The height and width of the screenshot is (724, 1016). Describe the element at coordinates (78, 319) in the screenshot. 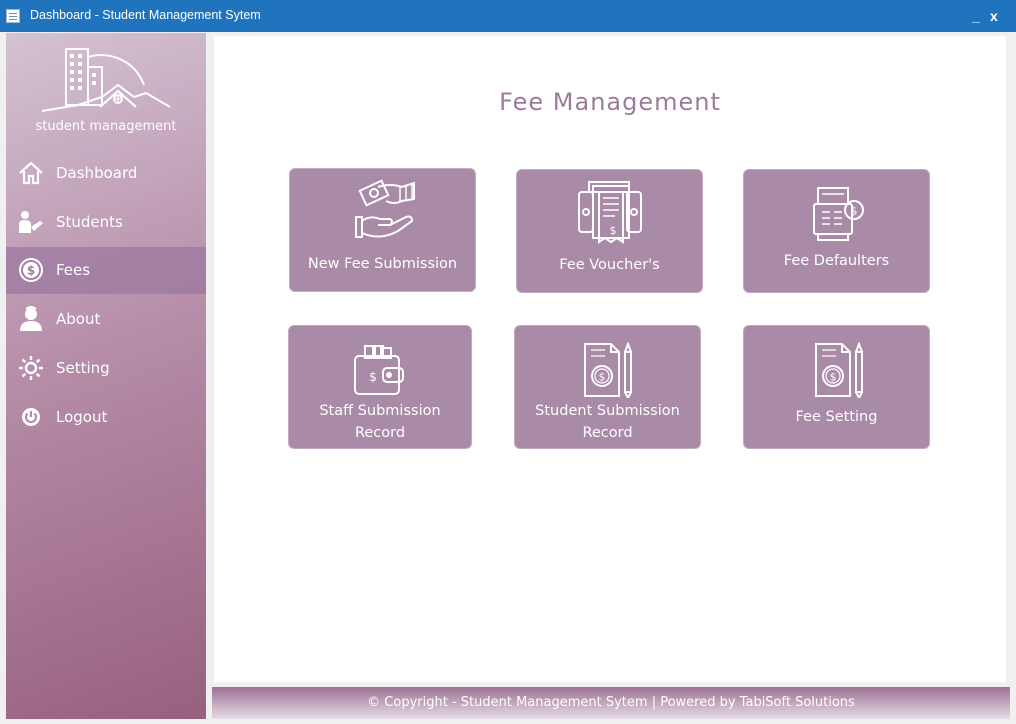

I see `sidebar-item-label: About` at that location.